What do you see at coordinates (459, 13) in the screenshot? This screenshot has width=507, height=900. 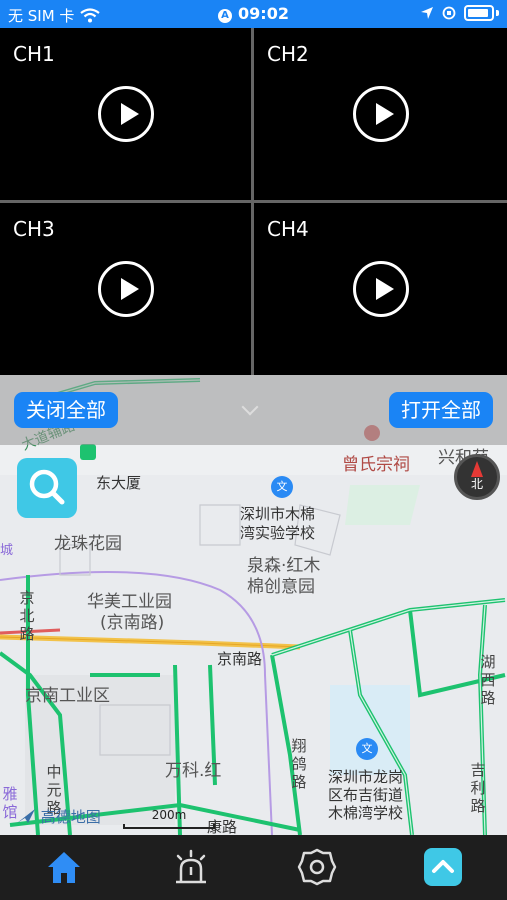 I see `status-bar-right` at bounding box center [459, 13].